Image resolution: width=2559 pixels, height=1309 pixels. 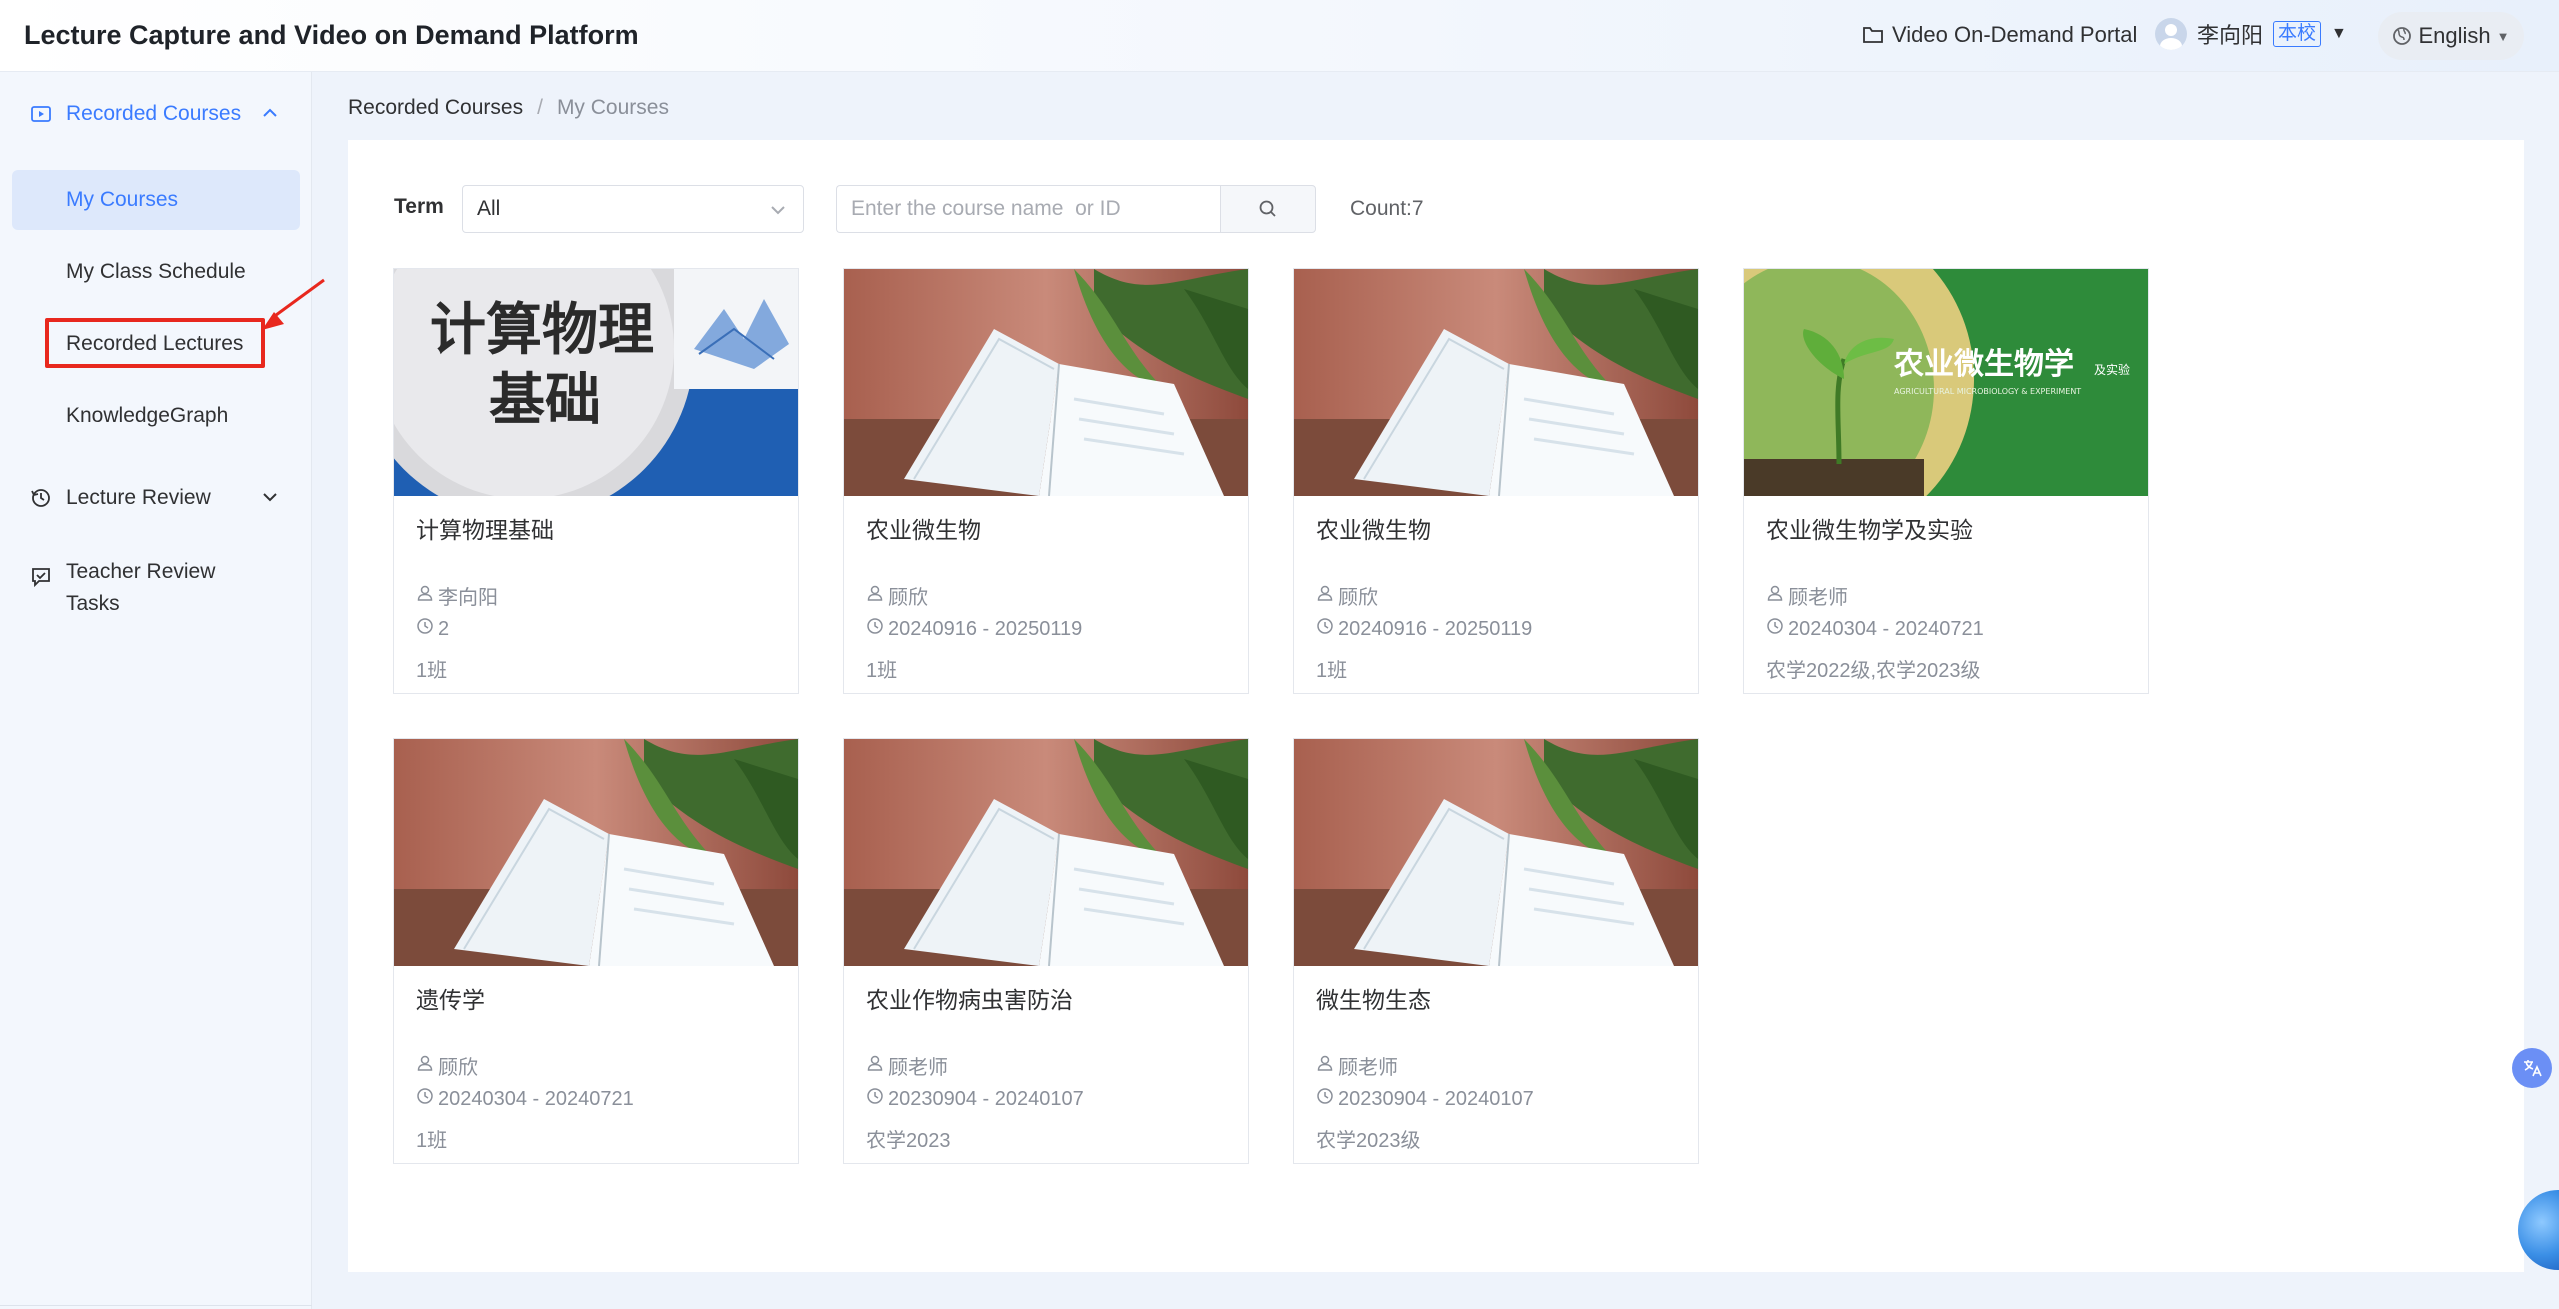 I want to click on course-class: 农学2023级, so click(x=1368, y=1141).